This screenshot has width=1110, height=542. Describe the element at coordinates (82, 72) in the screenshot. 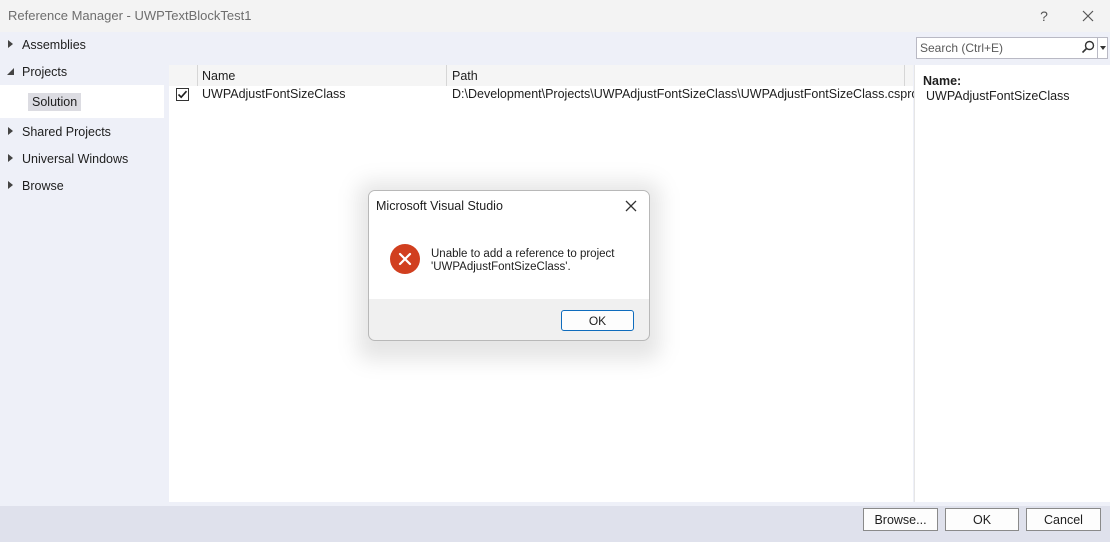

I see `tree-item-projects: Projects` at that location.